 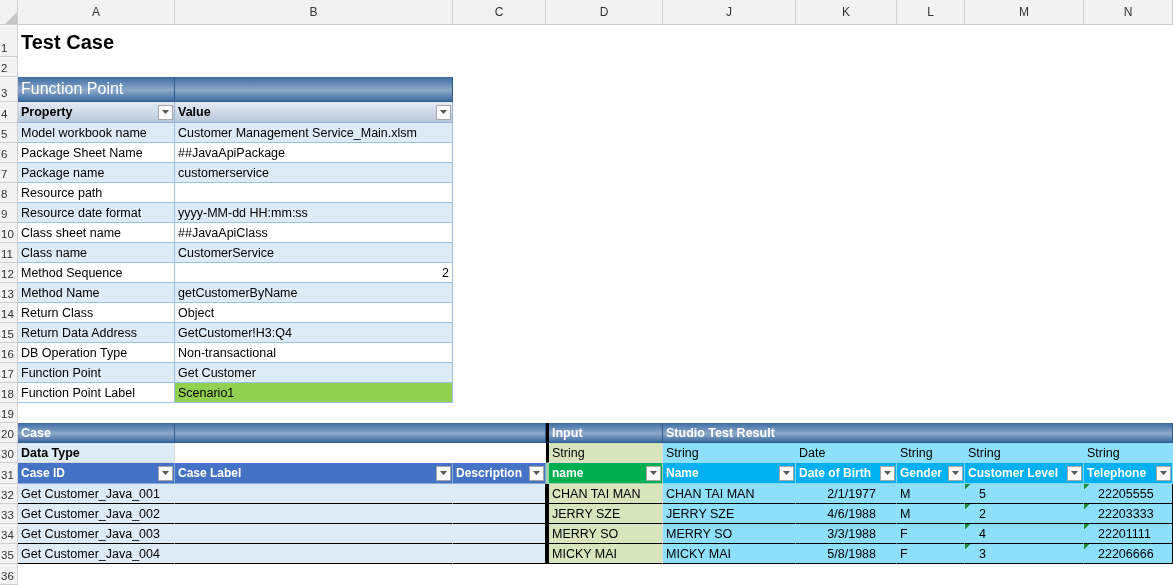 I want to click on table-cell: CustomerService, so click(x=314, y=253).